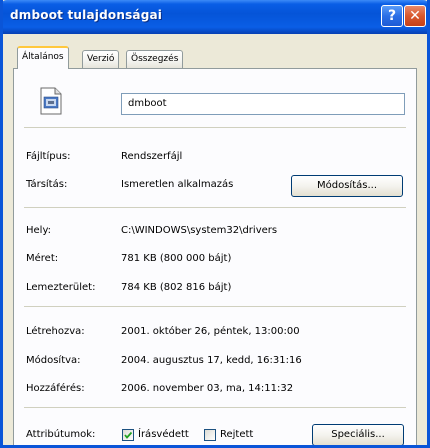 This screenshot has height=448, width=430. Describe the element at coordinates (210, 331) in the screenshot. I see `created-value: 2001. október 26, péntek, 13:00:00` at that location.